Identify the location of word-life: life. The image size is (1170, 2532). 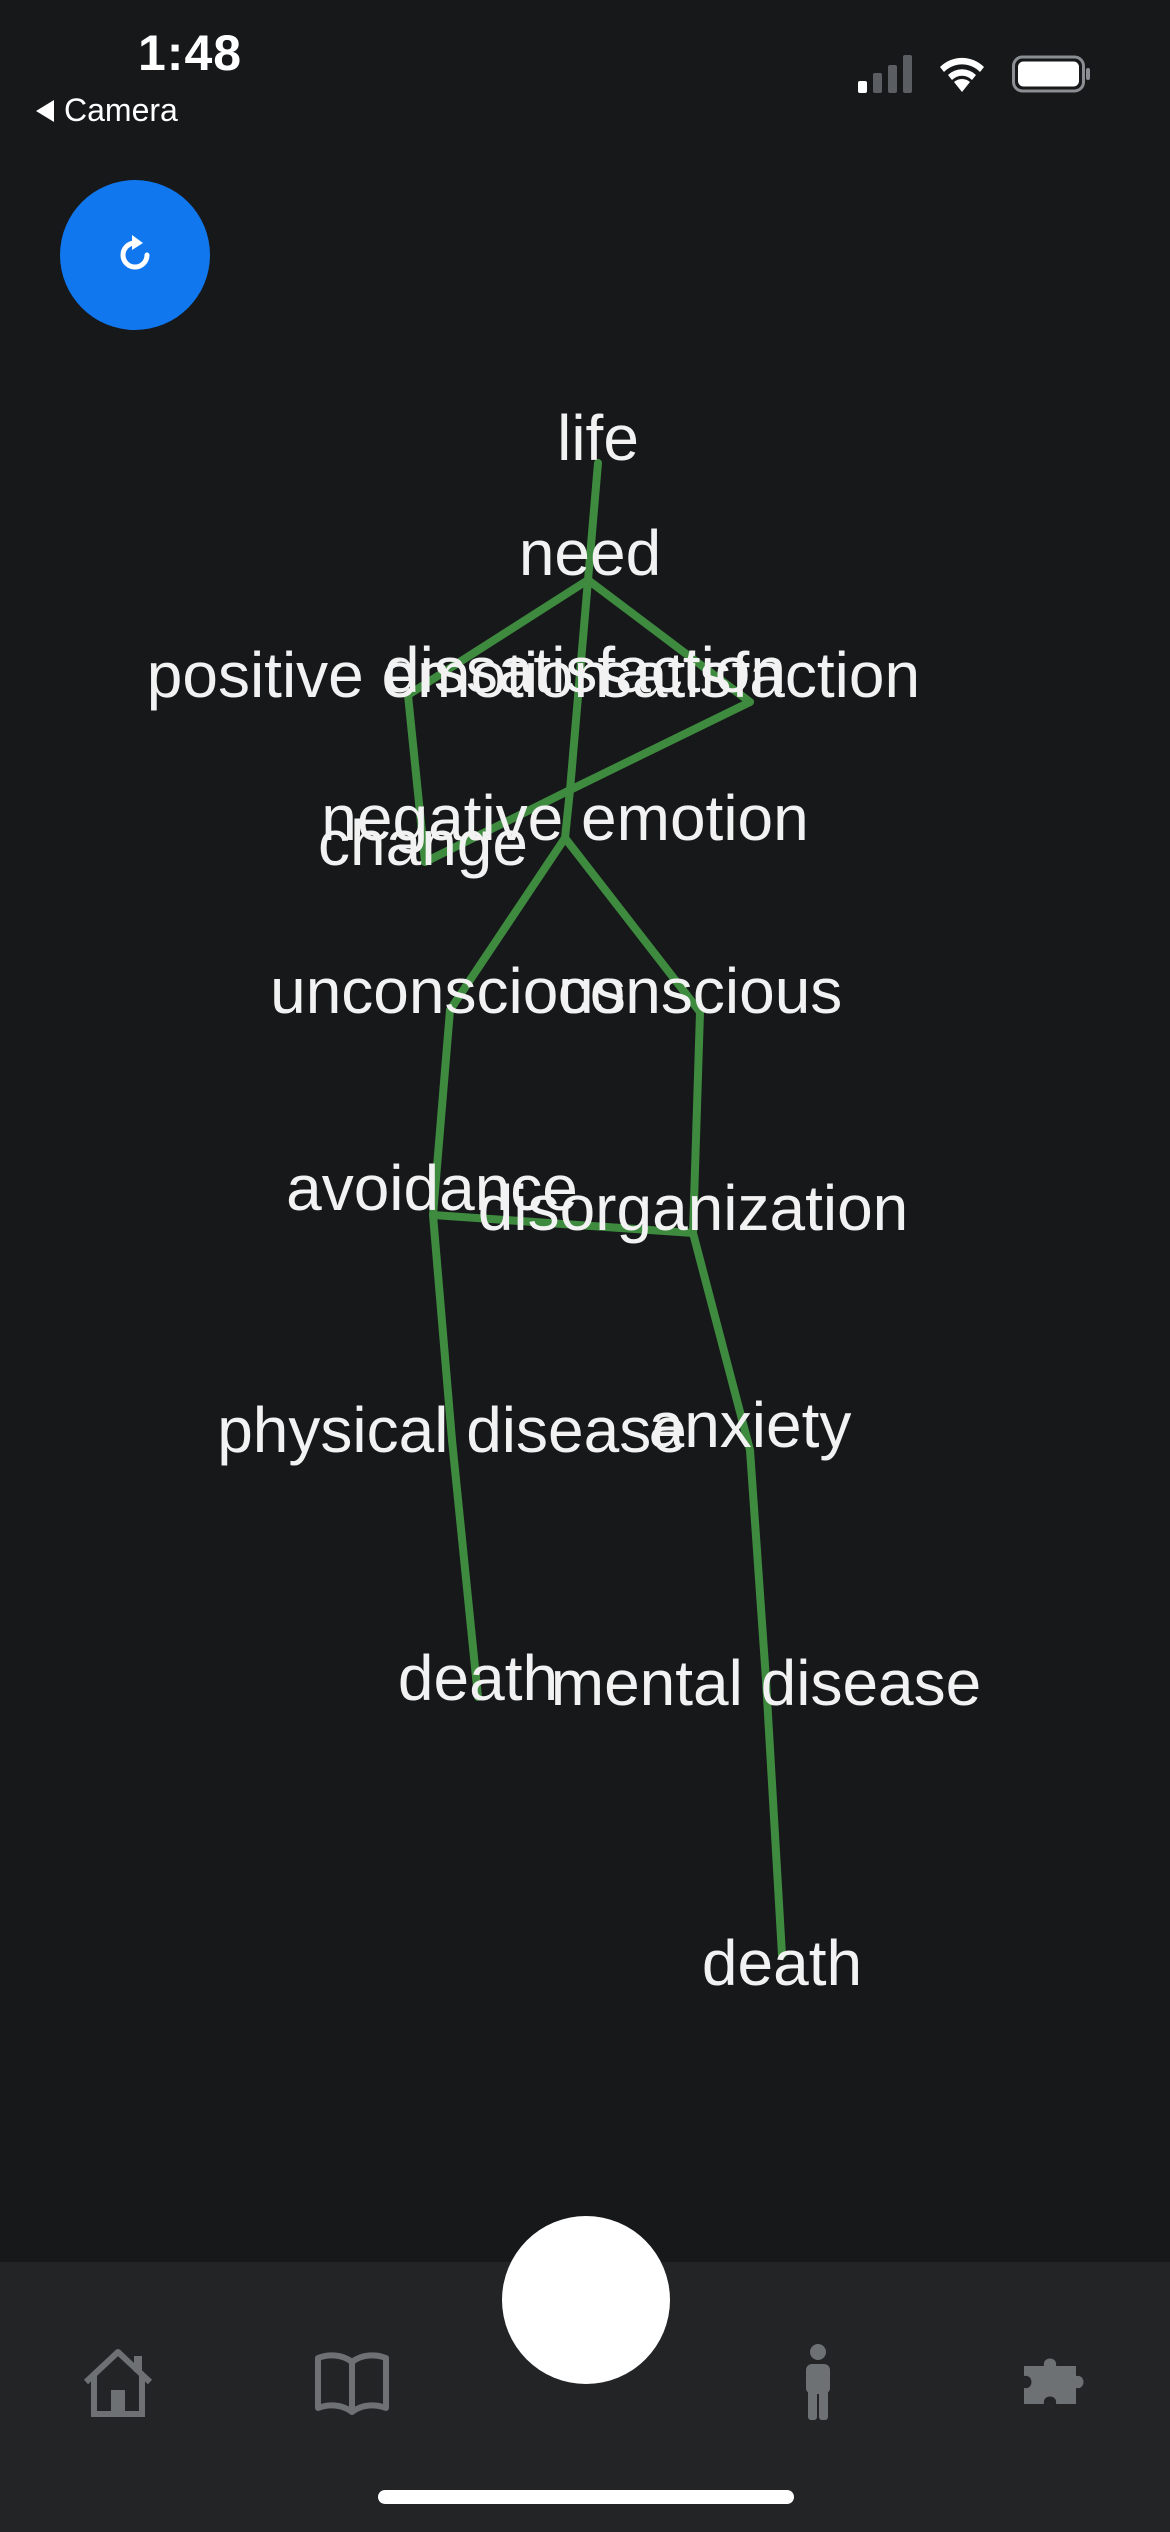
(598, 438).